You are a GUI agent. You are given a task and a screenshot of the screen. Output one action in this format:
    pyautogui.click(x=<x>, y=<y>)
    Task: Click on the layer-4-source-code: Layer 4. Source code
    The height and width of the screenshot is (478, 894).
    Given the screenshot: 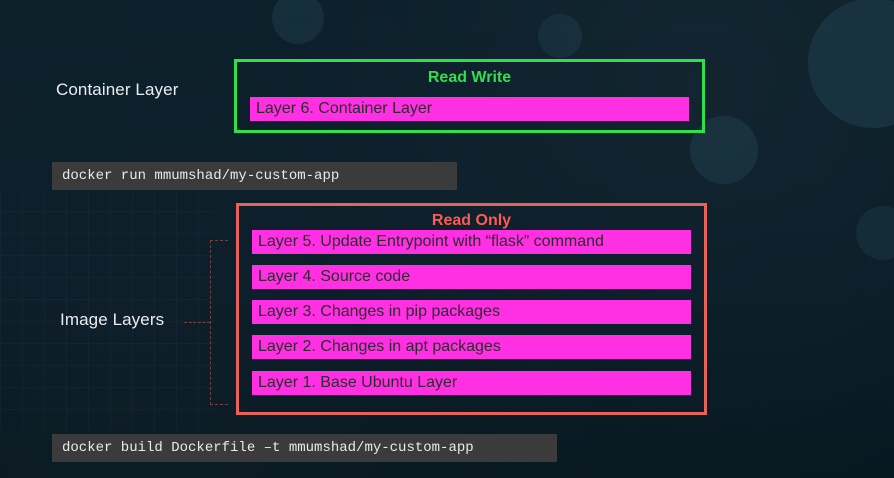 What is the action you would take?
    pyautogui.click(x=471, y=277)
    